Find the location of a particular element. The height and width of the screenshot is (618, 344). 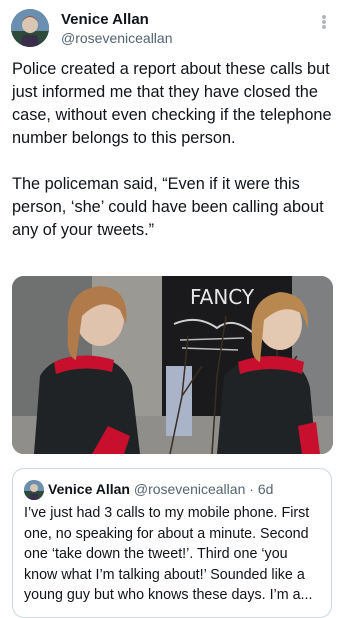

quoted-header: Venice Allan @rosevenicеallan · 6d is located at coordinates (160, 489).